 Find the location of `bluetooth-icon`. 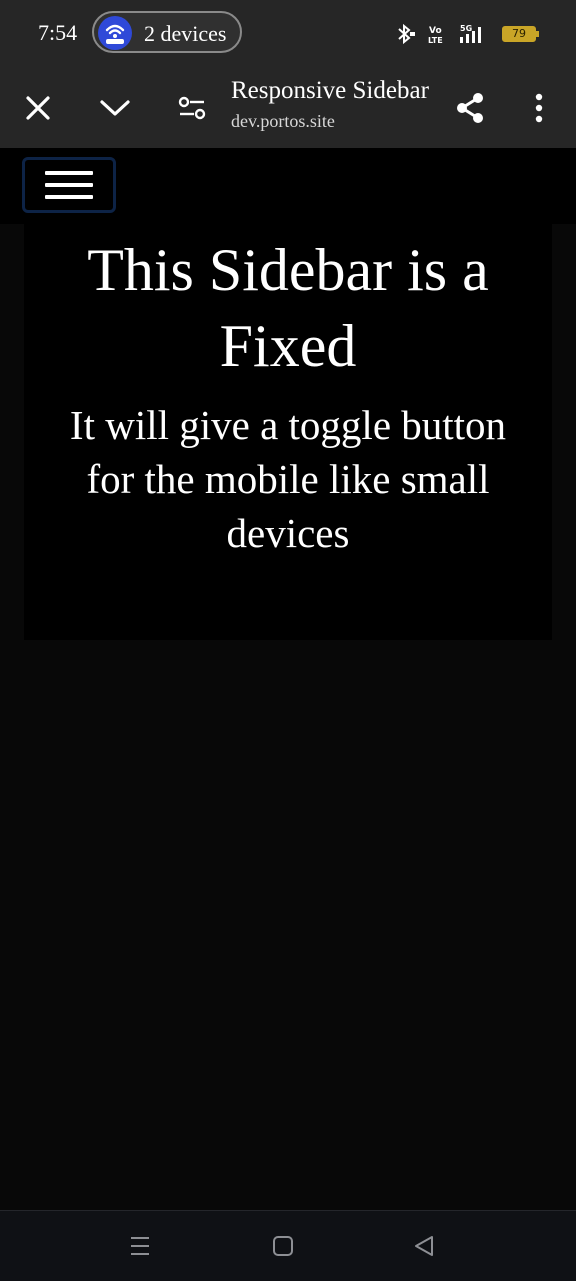

bluetooth-icon is located at coordinates (406, 34).